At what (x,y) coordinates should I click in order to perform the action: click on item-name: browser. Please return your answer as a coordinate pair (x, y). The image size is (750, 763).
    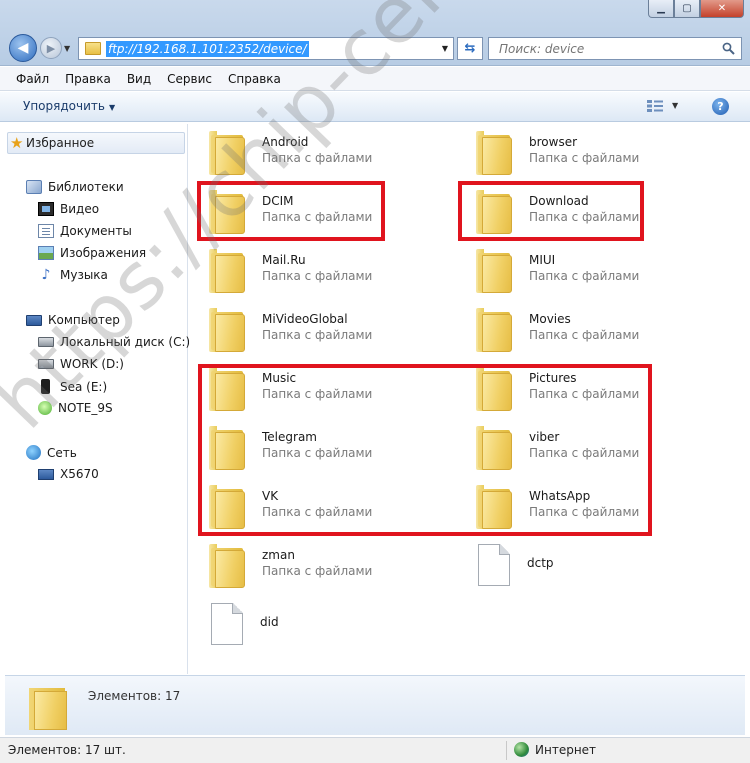
    Looking at the image, I should click on (553, 142).